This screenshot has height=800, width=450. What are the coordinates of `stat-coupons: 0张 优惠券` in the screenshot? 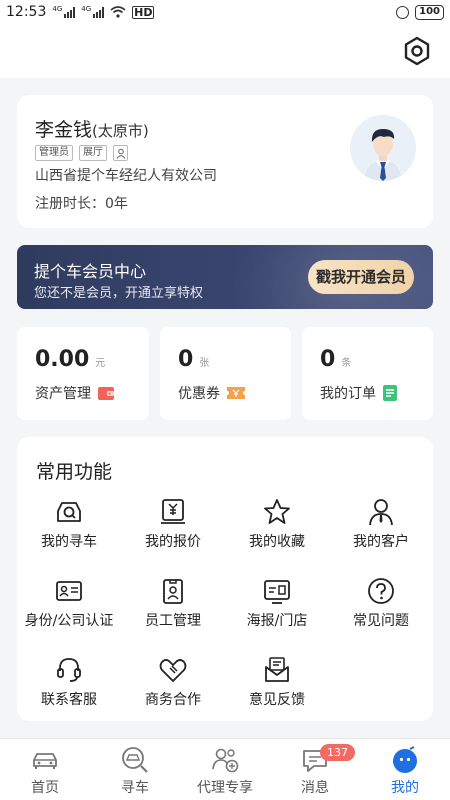 It's located at (225, 373).